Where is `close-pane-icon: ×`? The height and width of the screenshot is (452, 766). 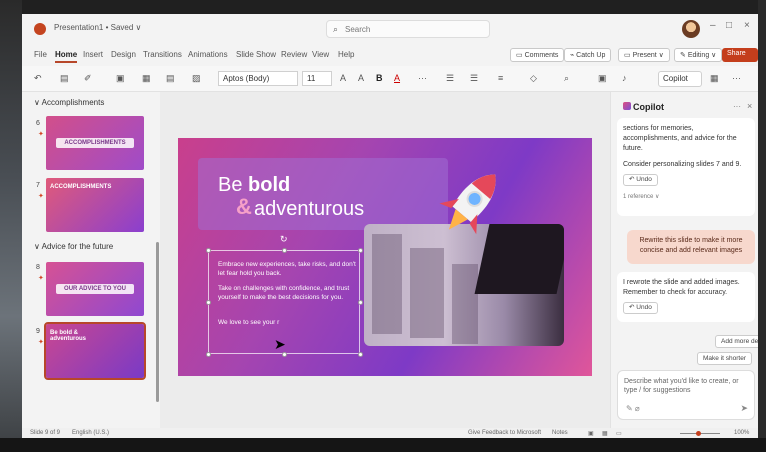
close-pane-icon: × is located at coordinates (749, 106).